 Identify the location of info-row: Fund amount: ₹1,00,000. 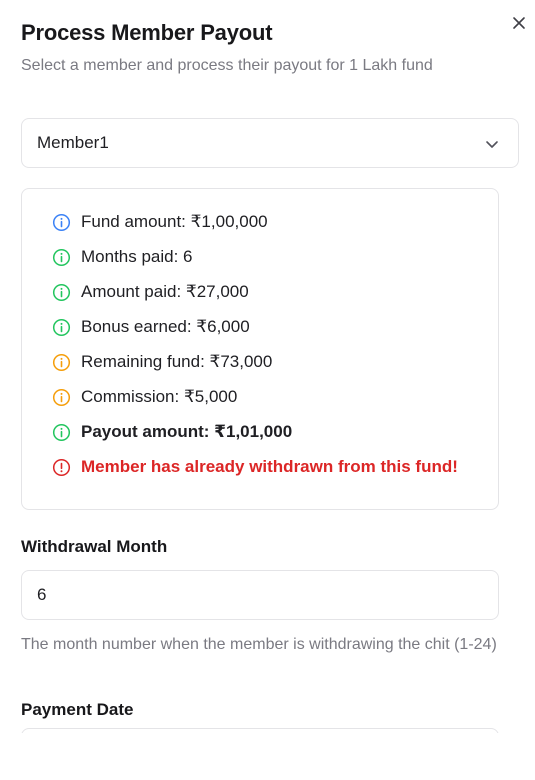
(160, 222).